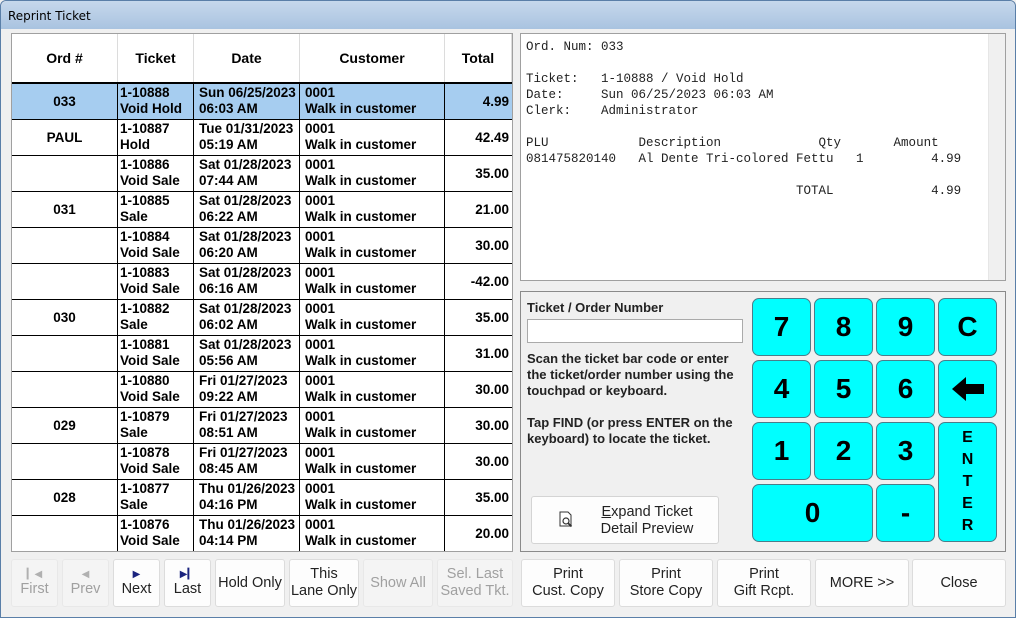  I want to click on ticket-number: 1-10888, so click(145, 92).